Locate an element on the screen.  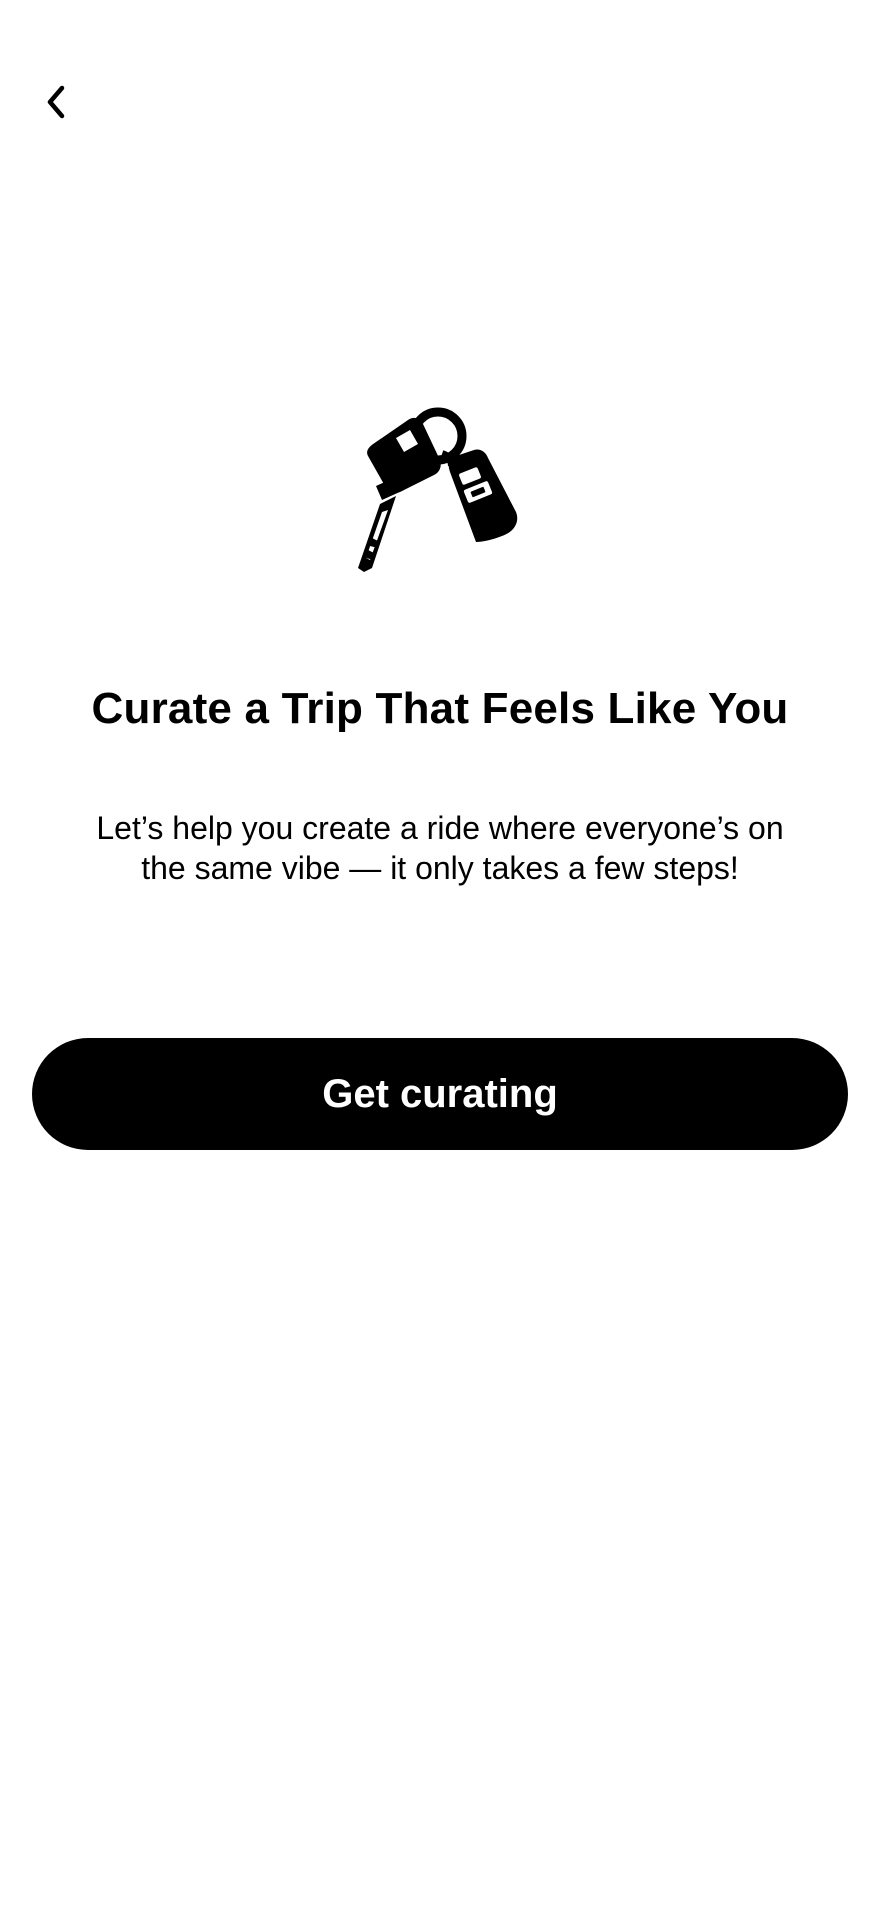
back-button is located at coordinates (56, 102).